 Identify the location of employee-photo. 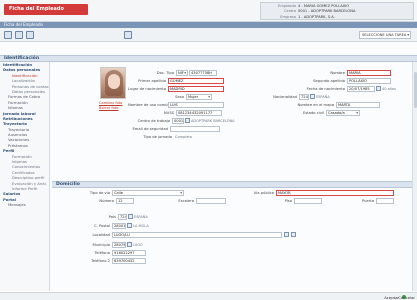
(113, 83).